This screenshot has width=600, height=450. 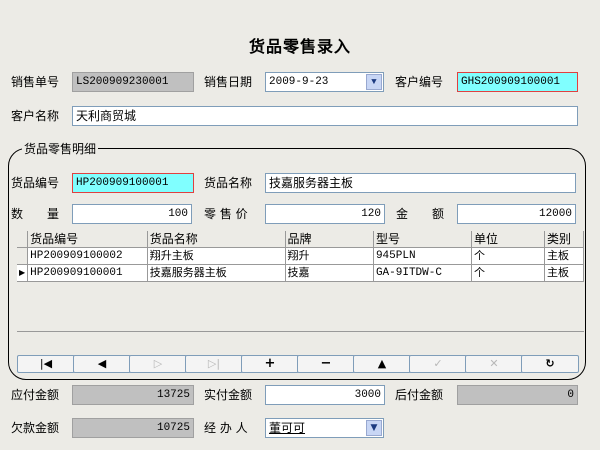 What do you see at coordinates (60, 148) in the screenshot?
I see `goods-detail-group-label: 货品零售明细` at bounding box center [60, 148].